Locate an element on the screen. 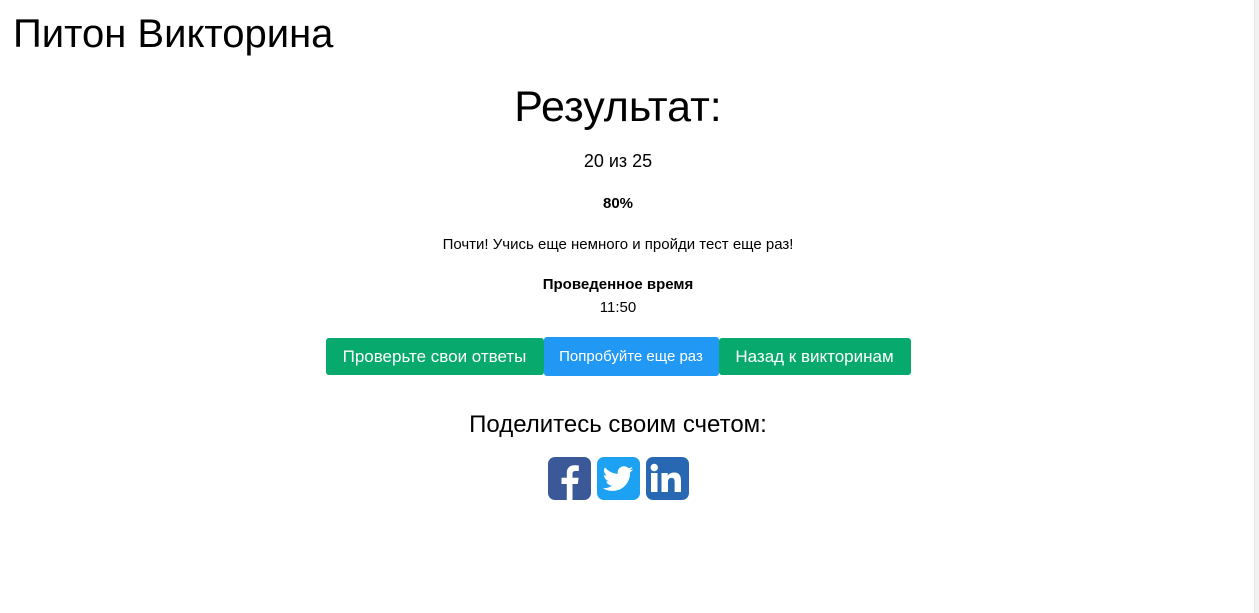 This screenshot has height=613, width=1259. share-buttons is located at coordinates (618, 478).